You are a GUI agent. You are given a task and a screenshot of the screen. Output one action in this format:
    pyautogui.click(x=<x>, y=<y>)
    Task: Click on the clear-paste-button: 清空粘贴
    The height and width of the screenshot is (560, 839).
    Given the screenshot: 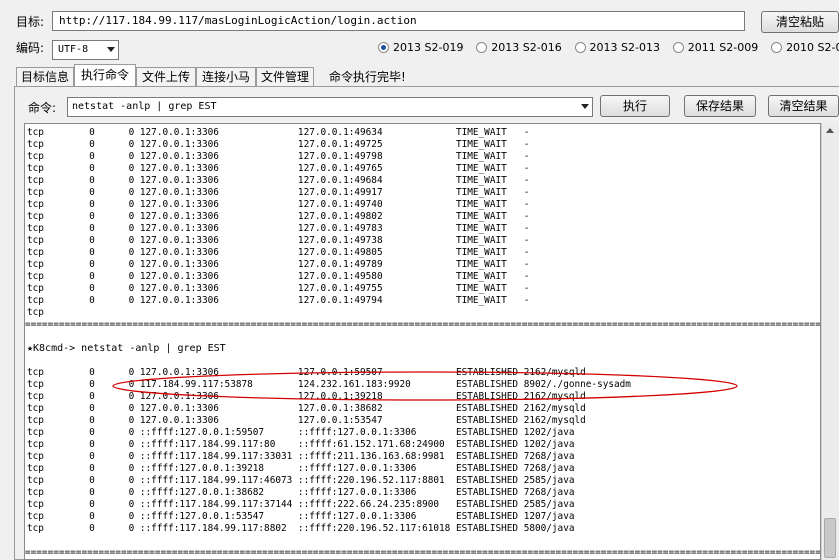 What is the action you would take?
    pyautogui.click(x=800, y=22)
    